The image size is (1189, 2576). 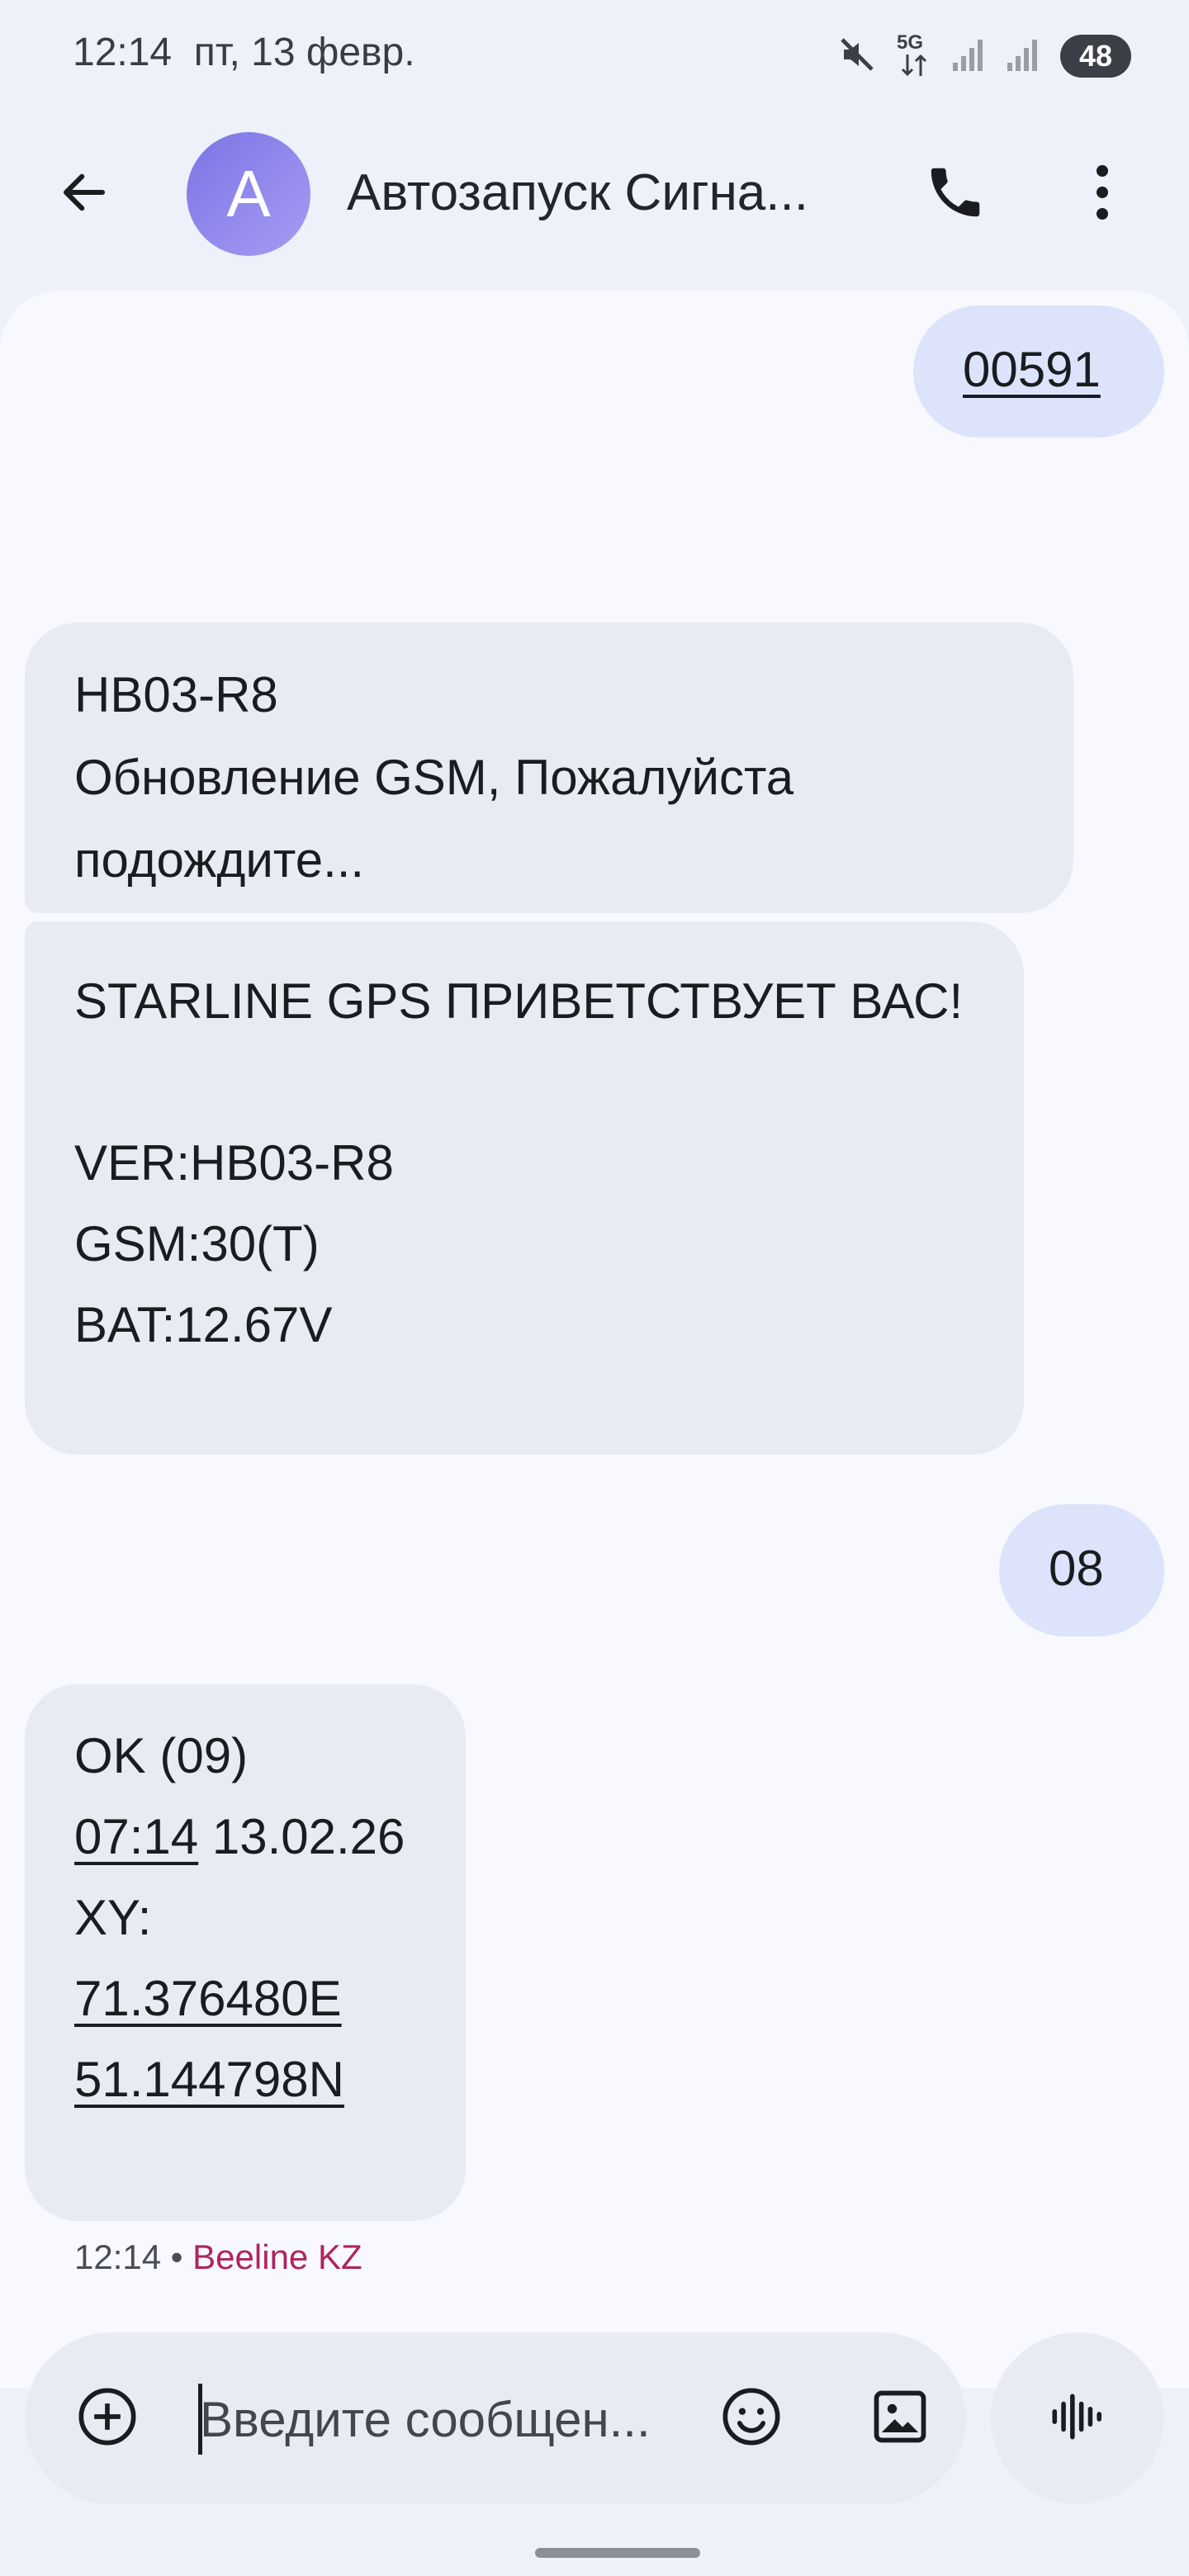 I want to click on image-icon, so click(x=900, y=2418).